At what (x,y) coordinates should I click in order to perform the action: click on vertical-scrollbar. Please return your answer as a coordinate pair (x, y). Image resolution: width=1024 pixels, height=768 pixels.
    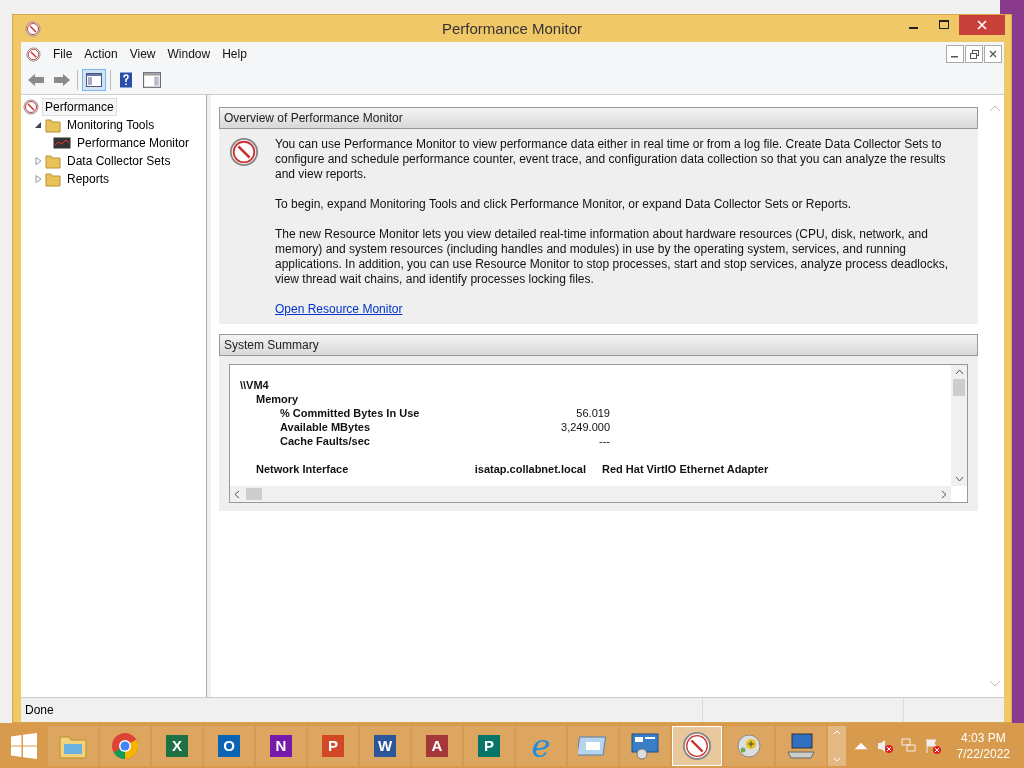
    Looking at the image, I should click on (959, 425).